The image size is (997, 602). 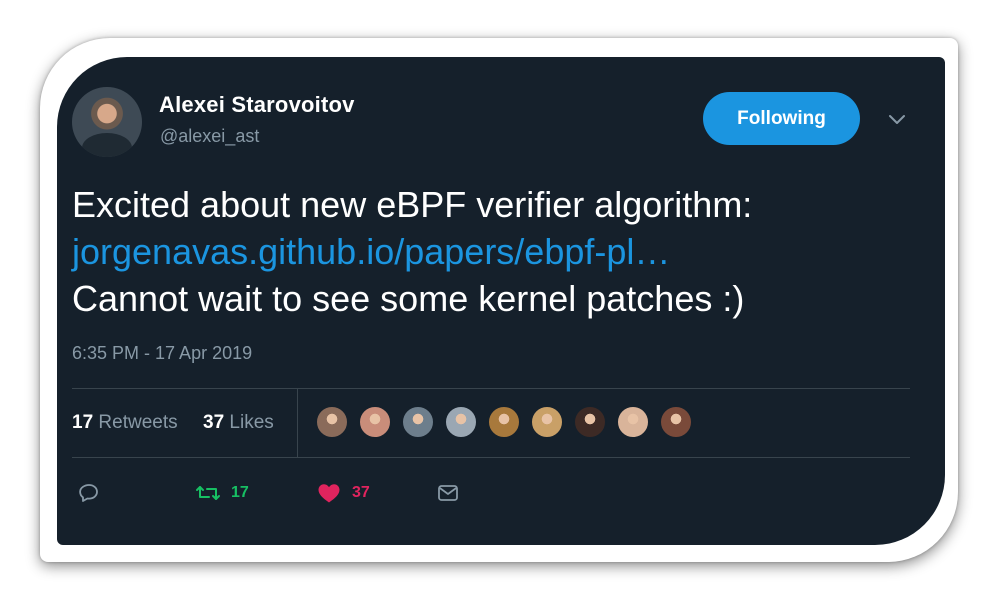 What do you see at coordinates (361, 492) in the screenshot?
I see `like-count: 37` at bounding box center [361, 492].